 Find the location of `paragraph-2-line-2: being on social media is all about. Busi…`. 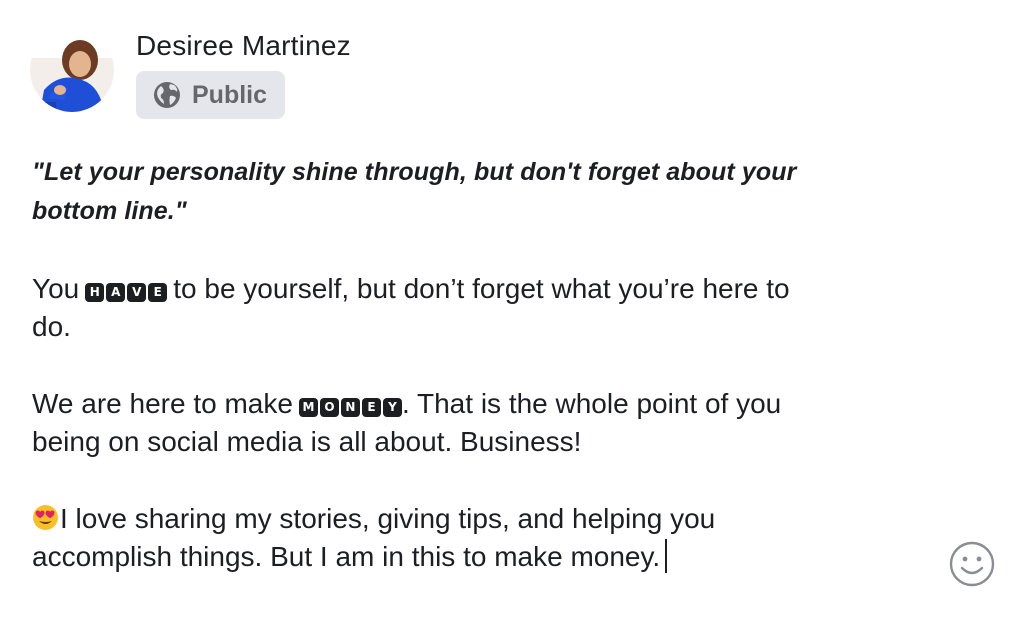

paragraph-2-line-2: being on social media is all about. Busi… is located at coordinates (492, 442).